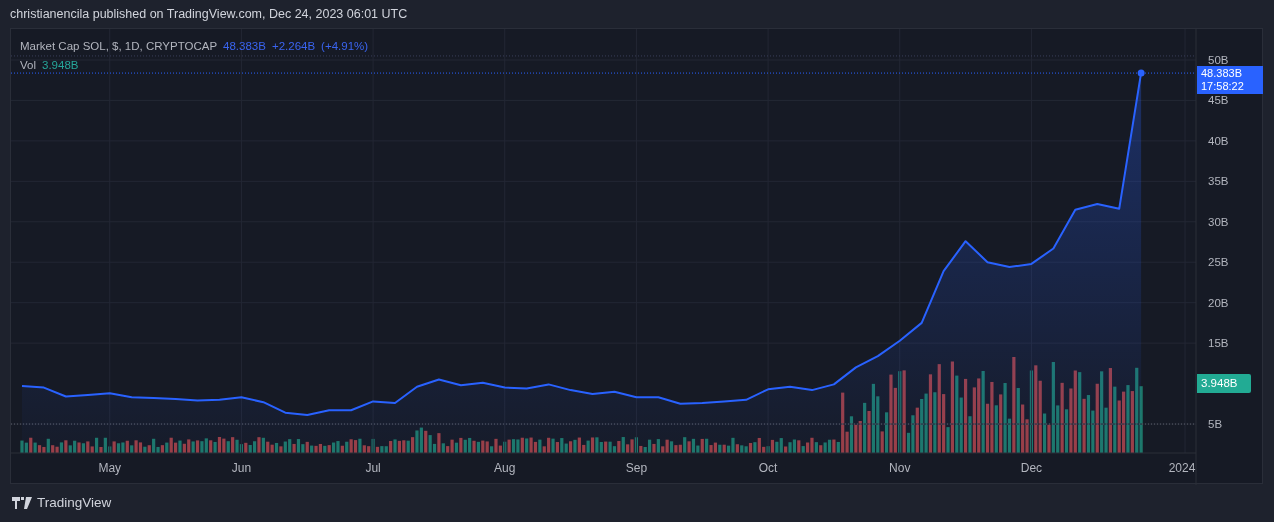  I want to click on axis-label: May, so click(110, 468).